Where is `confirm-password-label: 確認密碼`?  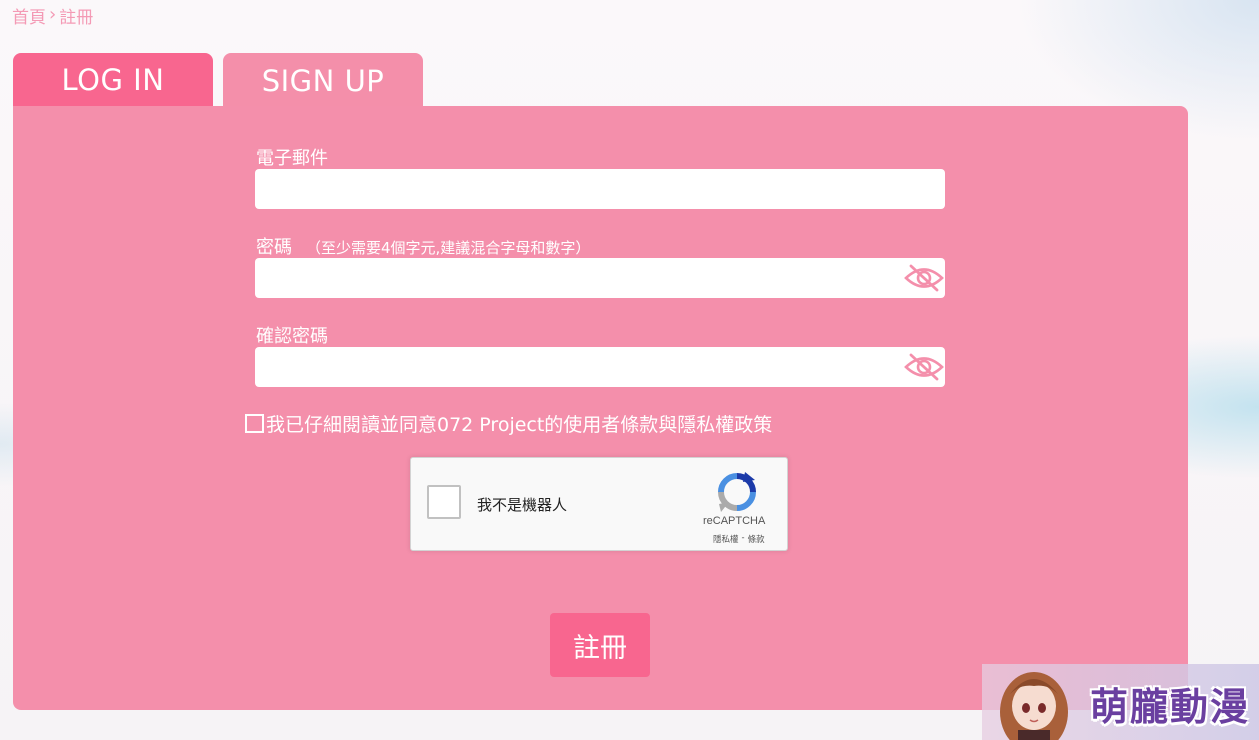 confirm-password-label: 確認密碼 is located at coordinates (292, 335).